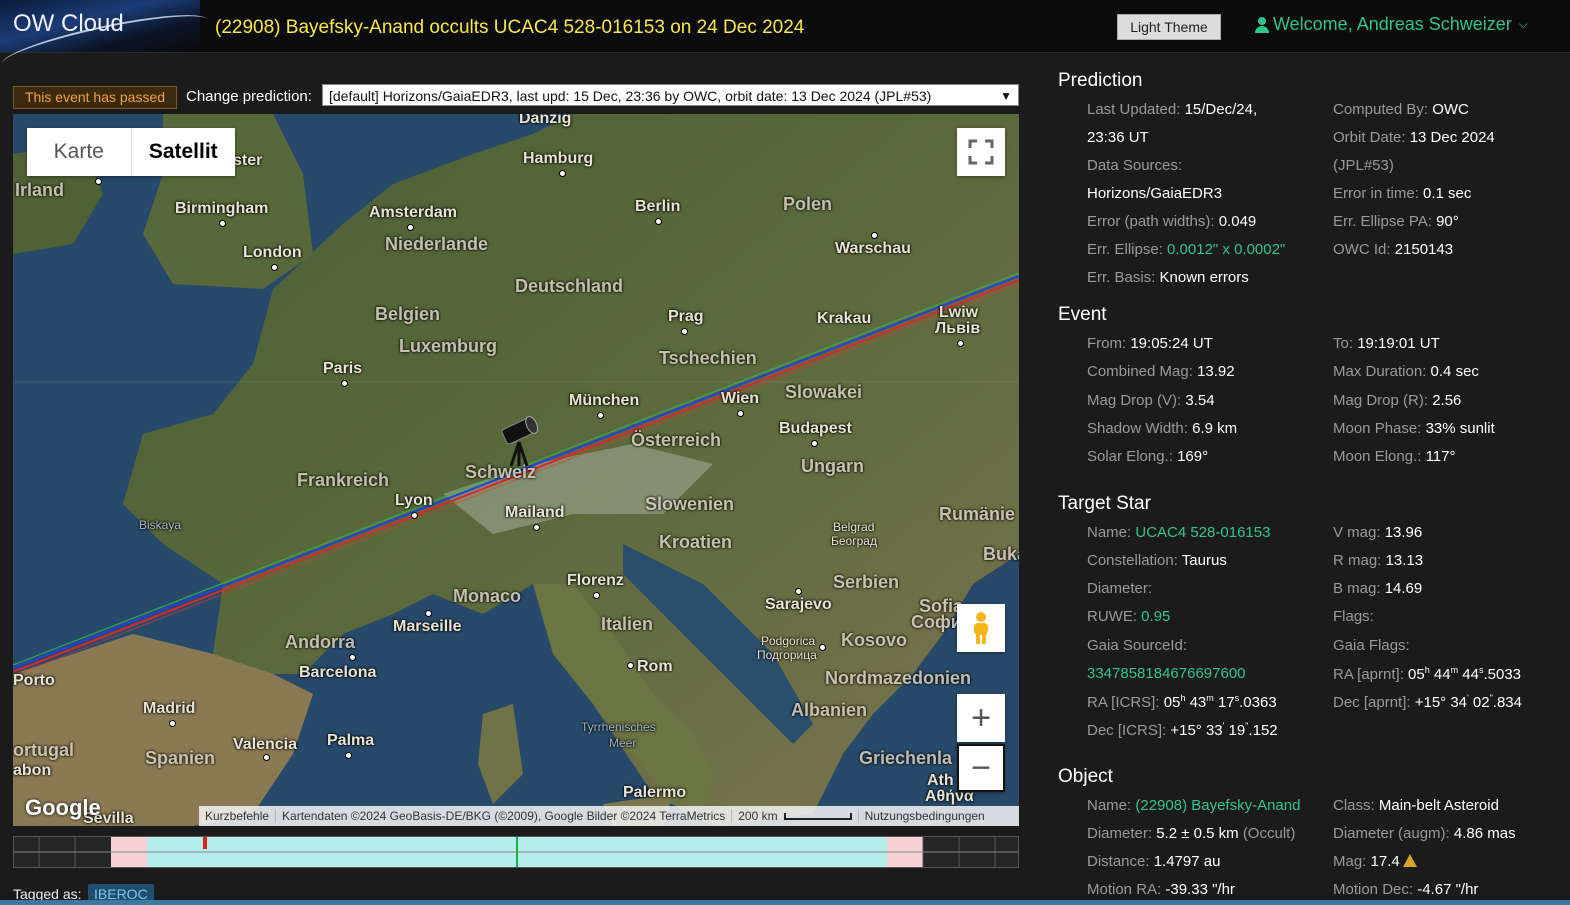 The image size is (1570, 905). Describe the element at coordinates (1221, 109) in the screenshot. I see `value: 15/Dec/24,` at that location.